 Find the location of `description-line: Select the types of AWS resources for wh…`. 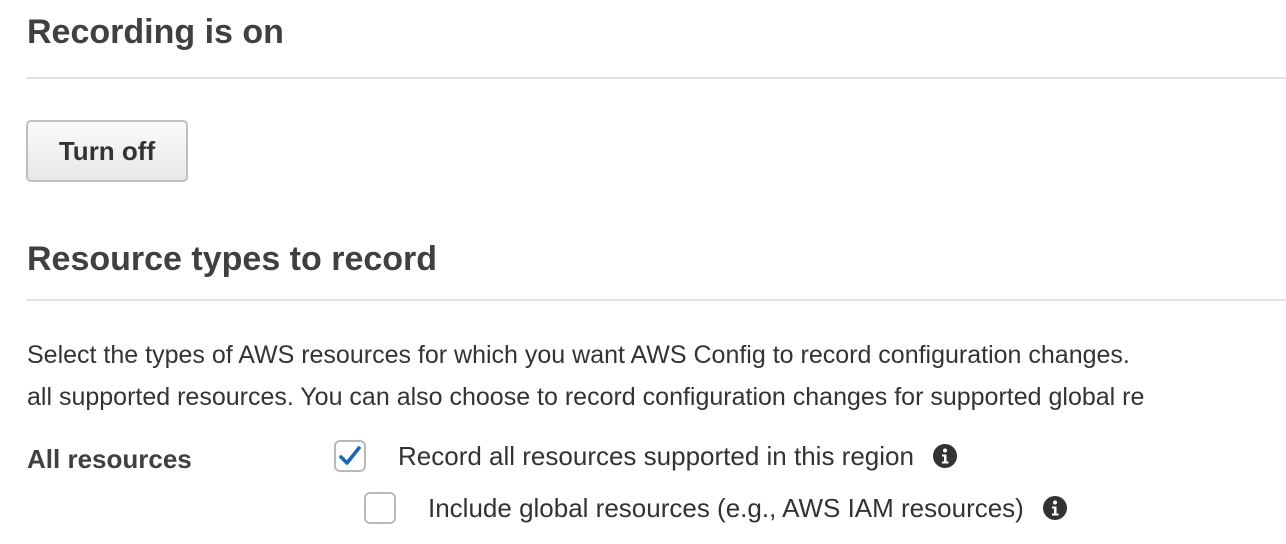

description-line: Select the types of AWS resources for wh… is located at coordinates (578, 355).